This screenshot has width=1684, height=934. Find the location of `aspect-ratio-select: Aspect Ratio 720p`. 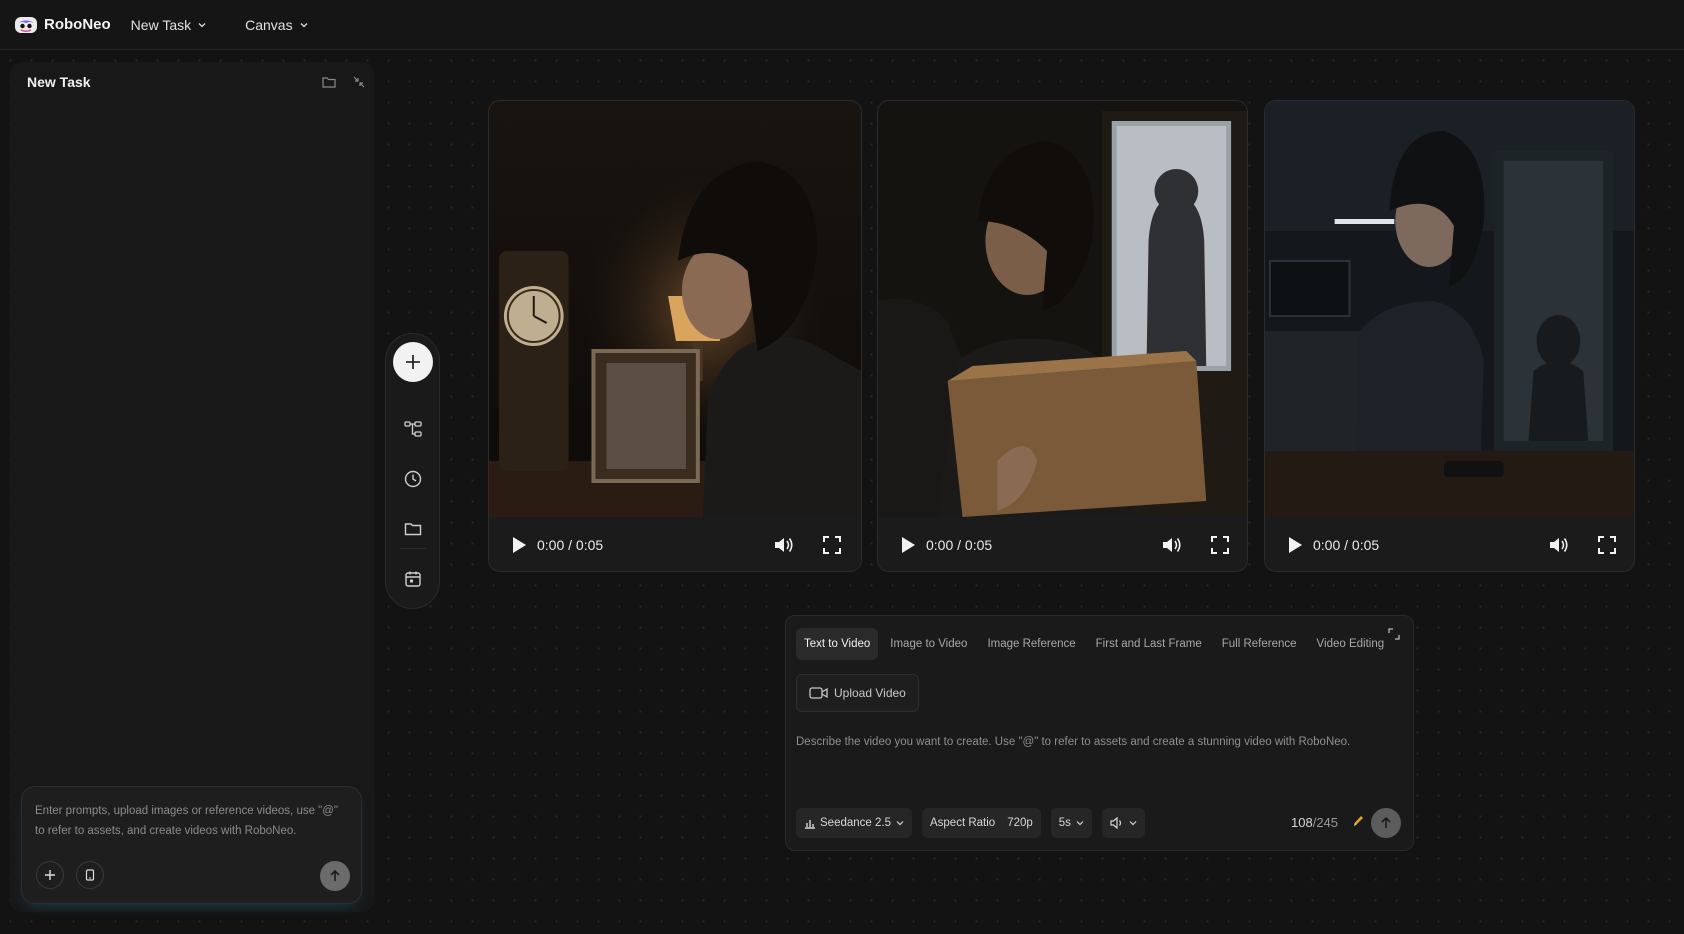

aspect-ratio-select: Aspect Ratio 720p is located at coordinates (981, 823).